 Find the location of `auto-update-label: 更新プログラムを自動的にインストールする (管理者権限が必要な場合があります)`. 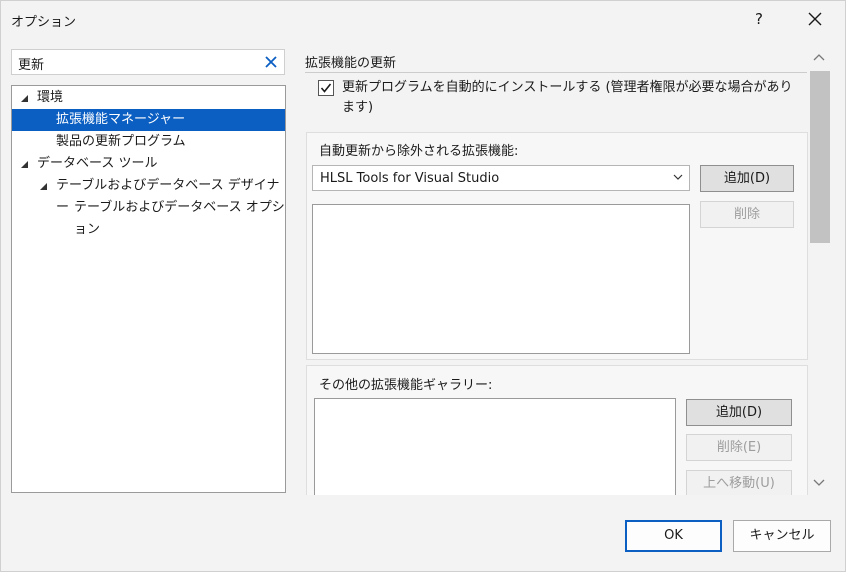

auto-update-label: 更新プログラムを自動的にインストールする (管理者権限が必要な場合があります) is located at coordinates (567, 97).